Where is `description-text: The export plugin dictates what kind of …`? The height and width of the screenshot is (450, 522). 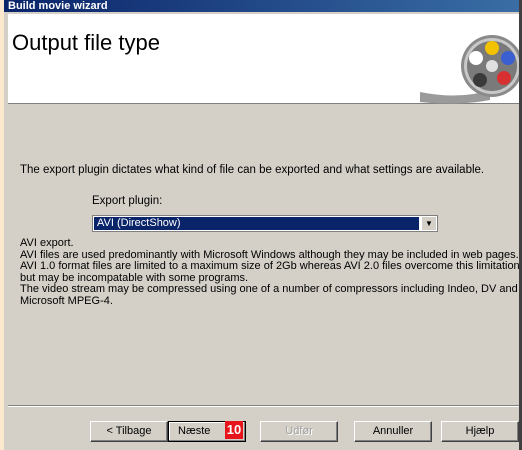
description-text: The export plugin dictates what kind of … is located at coordinates (252, 170).